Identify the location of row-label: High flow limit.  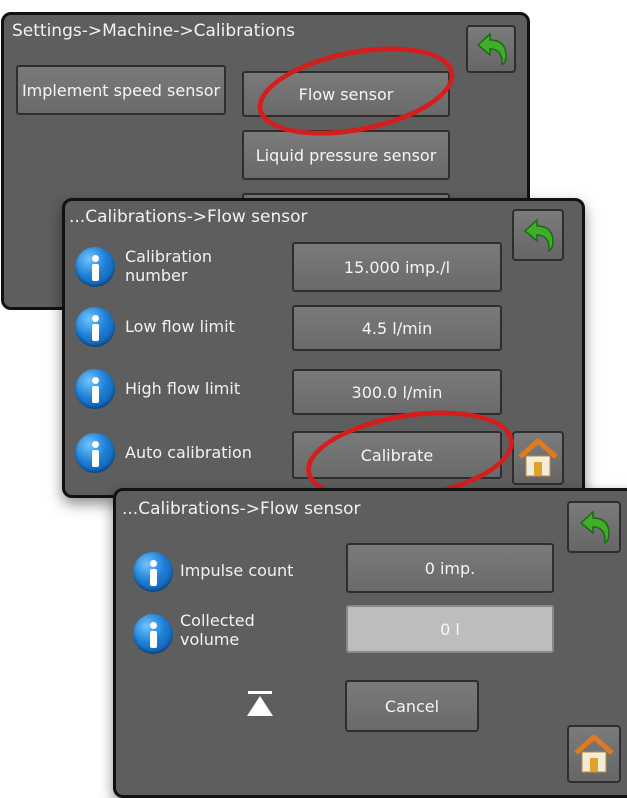
(183, 388).